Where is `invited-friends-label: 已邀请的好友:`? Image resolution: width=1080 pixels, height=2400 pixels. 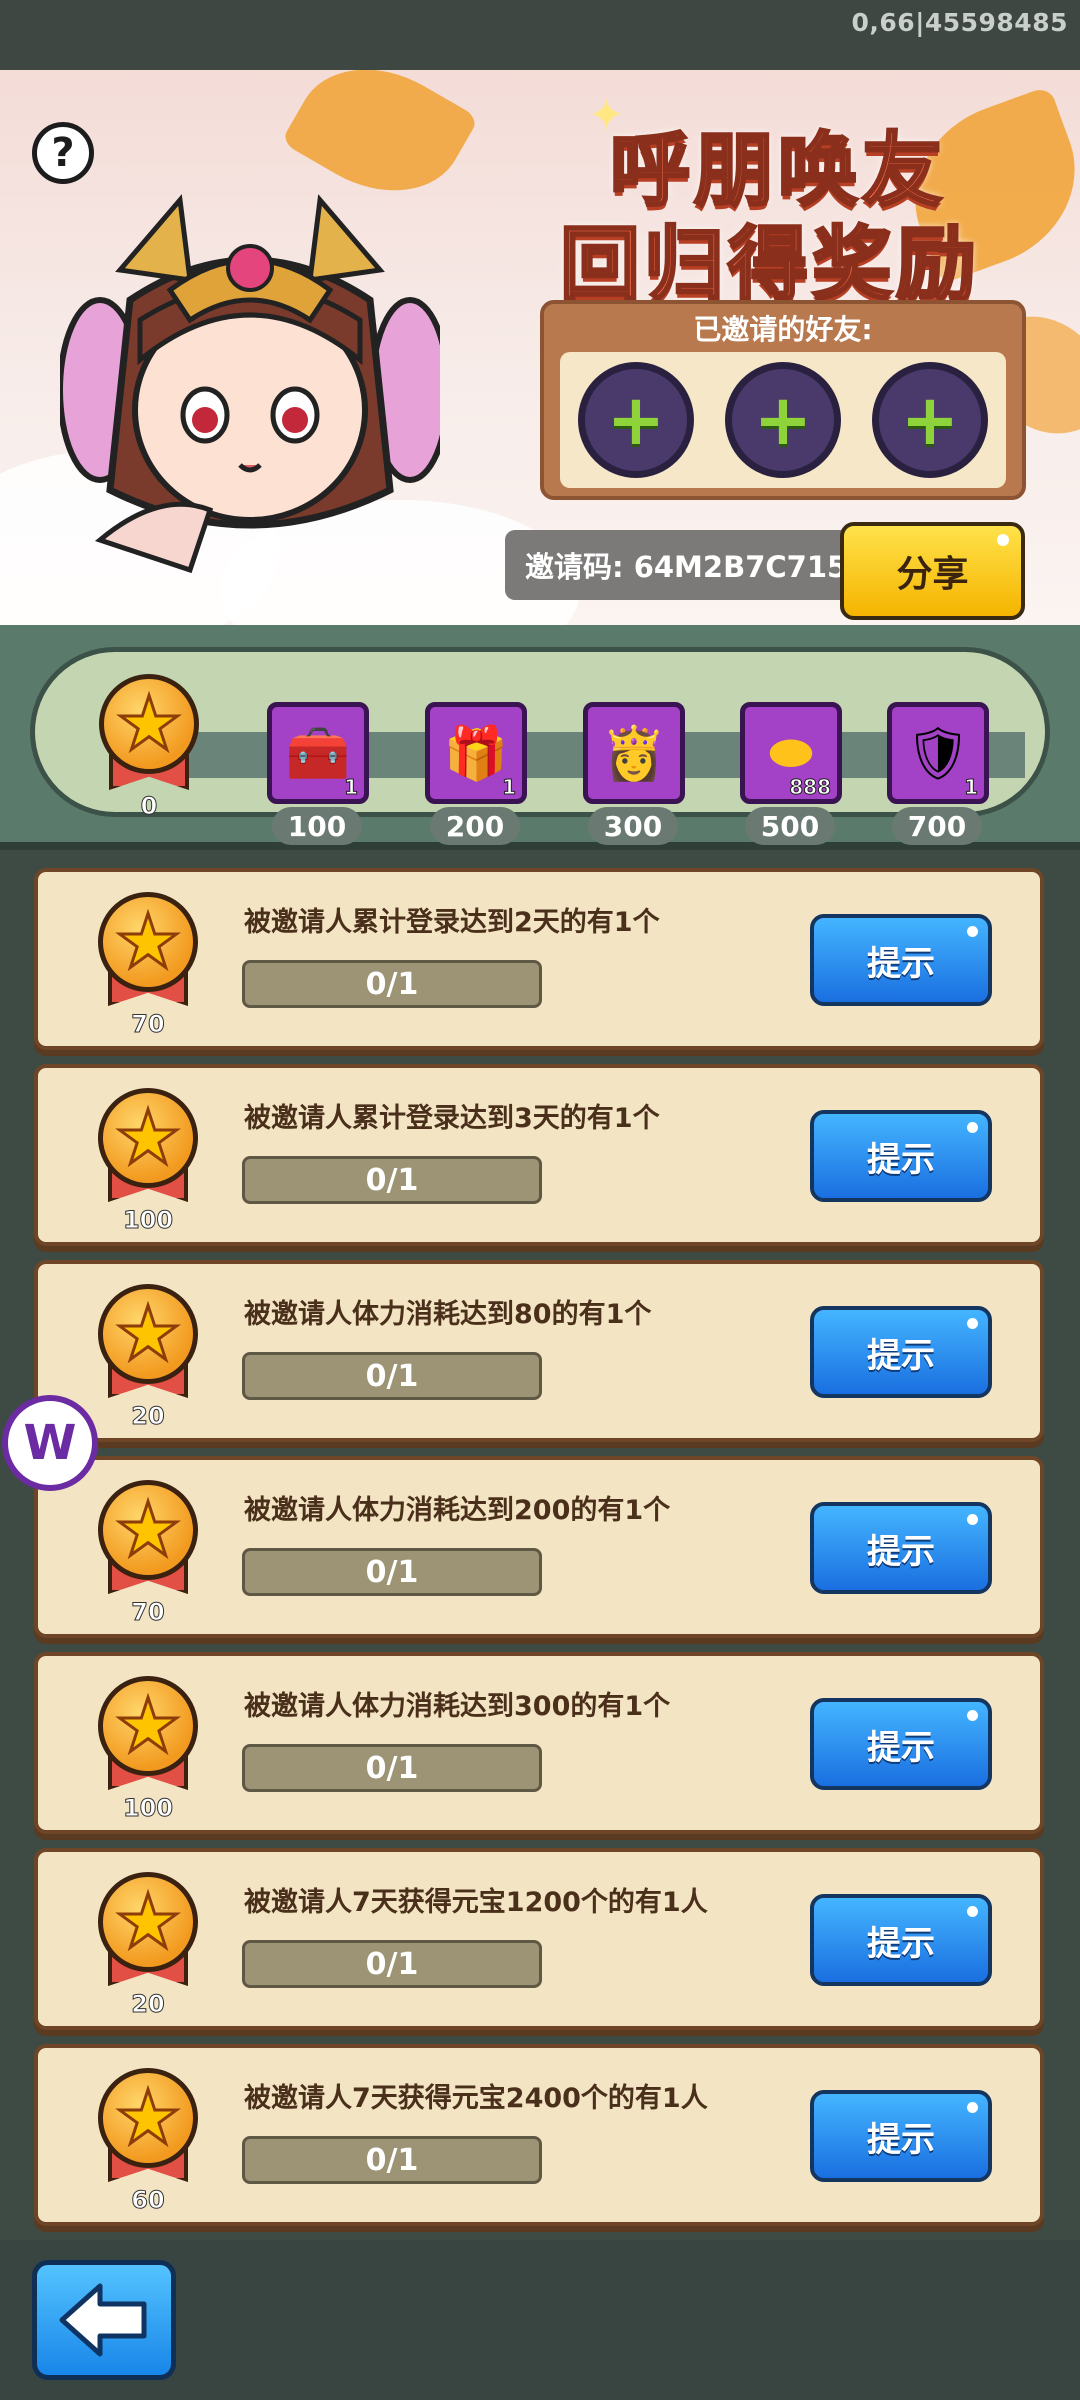
invited-friends-label: 已邀请的好友: is located at coordinates (783, 329).